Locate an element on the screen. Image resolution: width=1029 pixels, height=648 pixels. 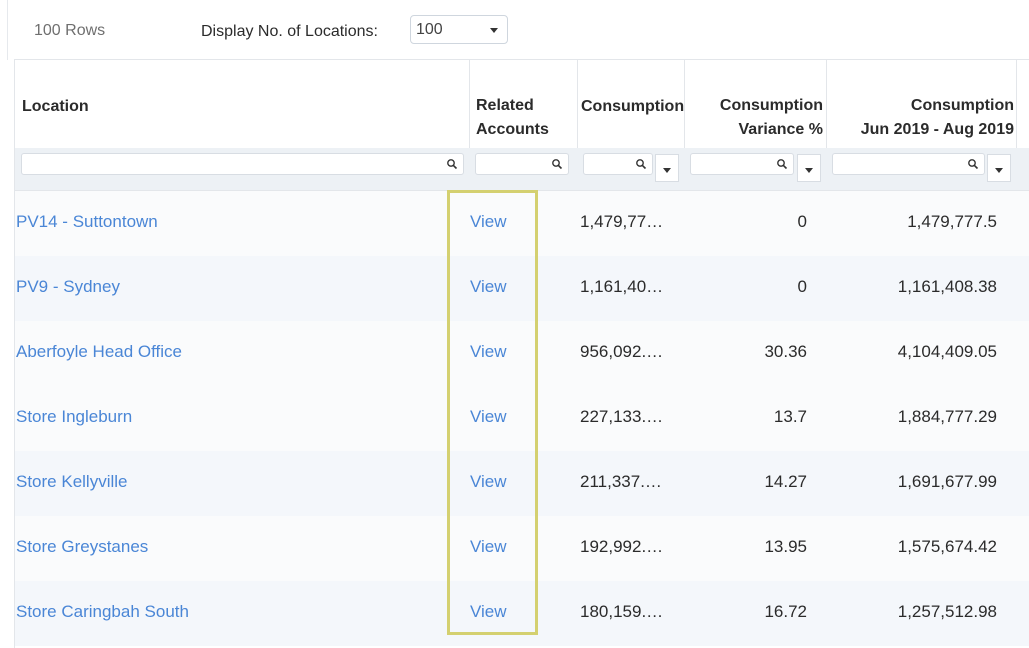
column-header-overflow is located at coordinates (1023, 104).